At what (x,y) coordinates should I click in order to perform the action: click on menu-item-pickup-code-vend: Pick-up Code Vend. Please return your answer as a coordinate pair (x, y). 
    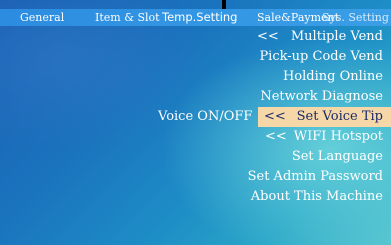
    Looking at the image, I should click on (321, 57).